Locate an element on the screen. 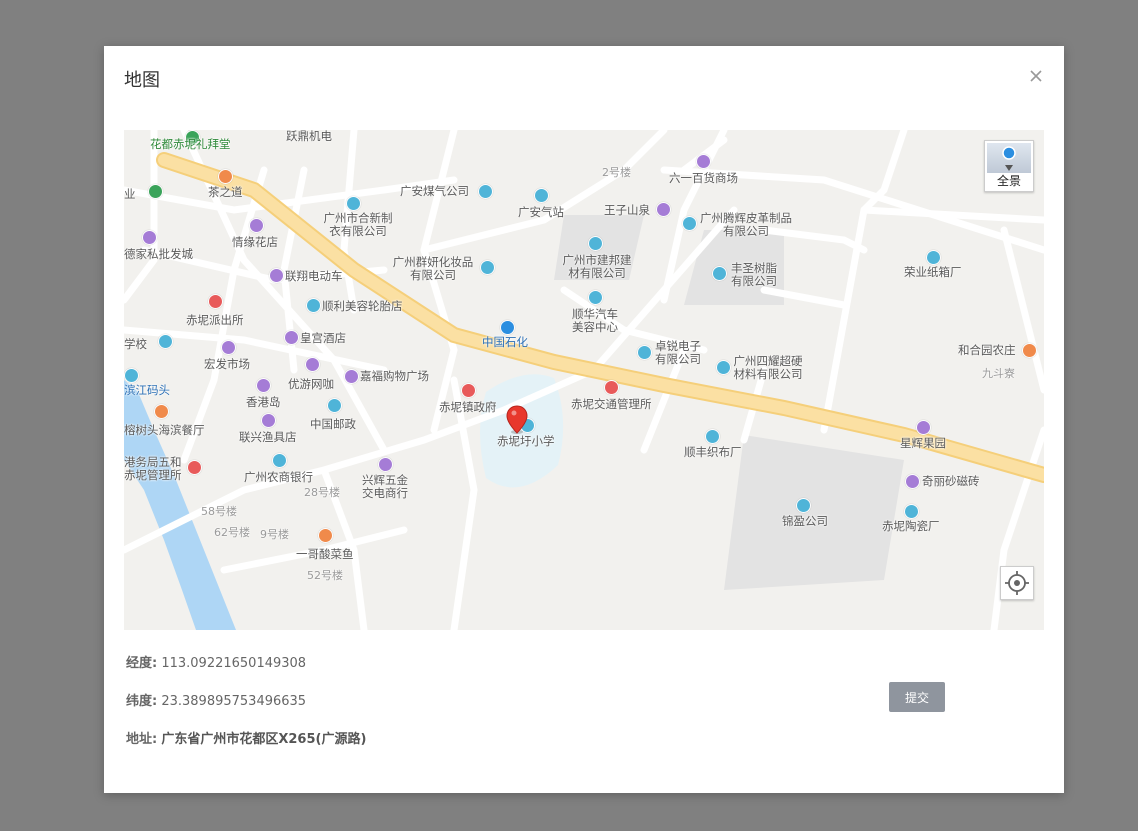 The image size is (1138, 831). map-label: 六一百货商场 is located at coordinates (703, 178).